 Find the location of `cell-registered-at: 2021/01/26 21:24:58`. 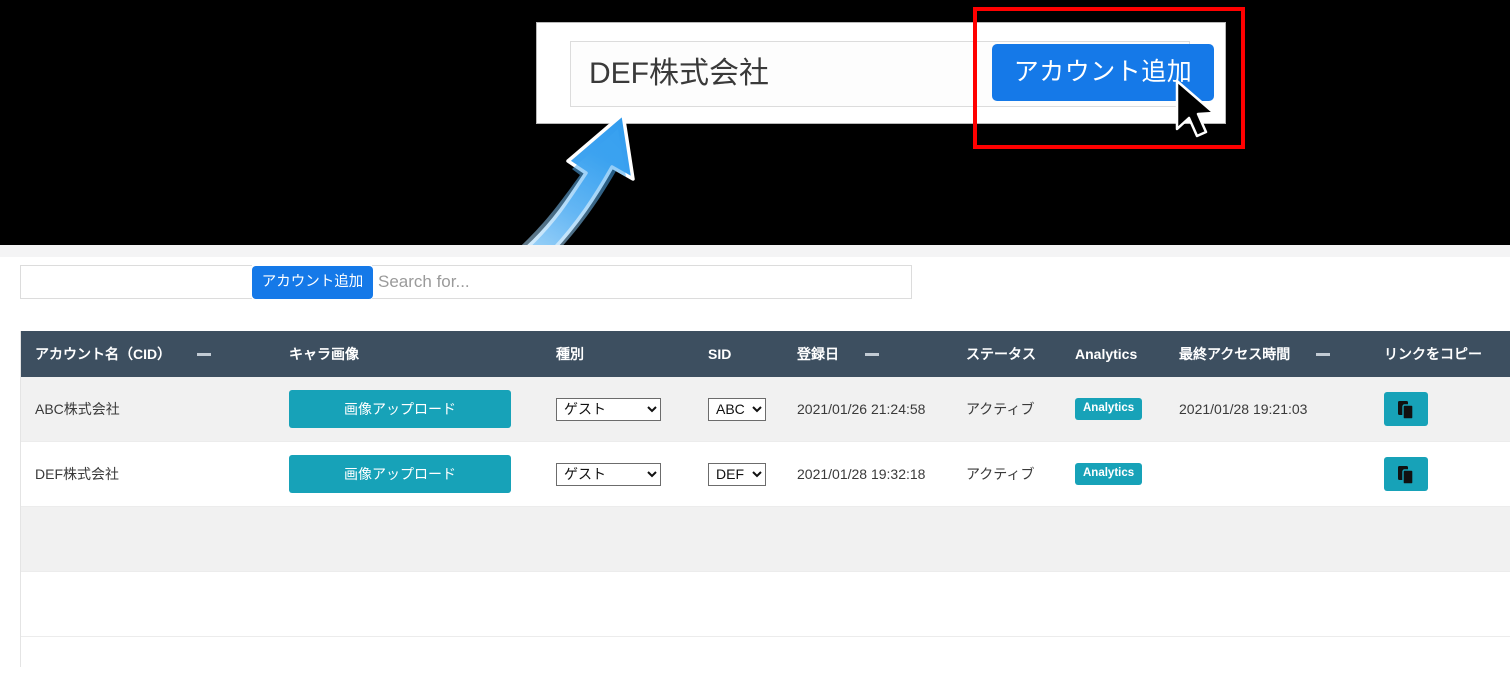

cell-registered-at: 2021/01/26 21:24:58 is located at coordinates (867, 409).